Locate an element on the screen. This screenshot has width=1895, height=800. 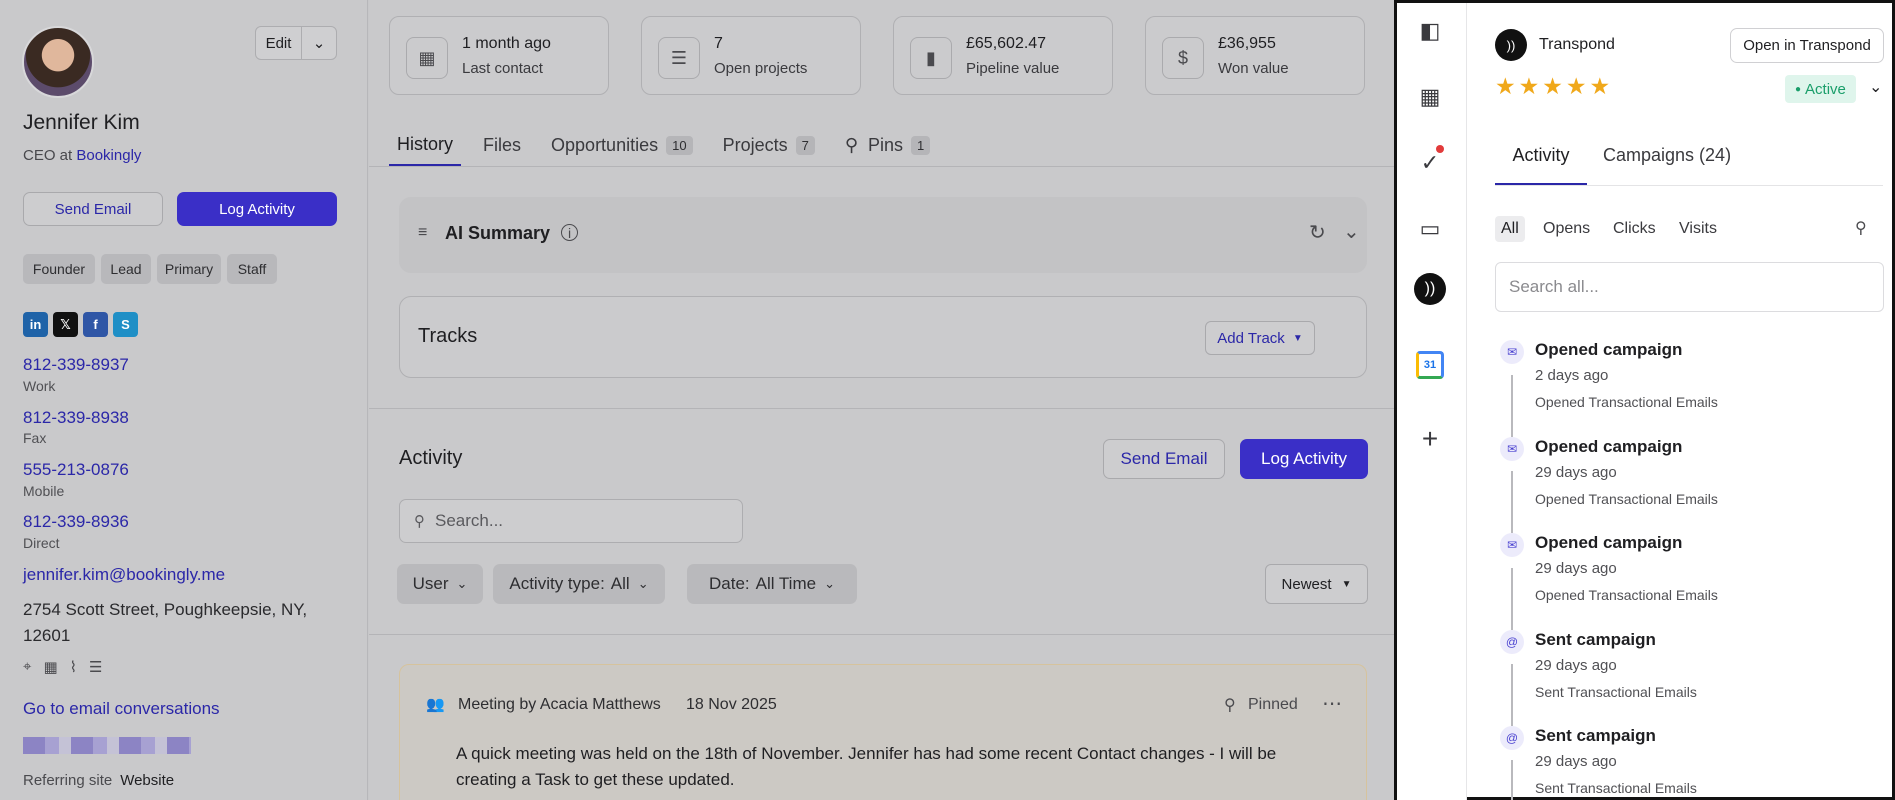
phone-link: 812-339-8937 is located at coordinates (76, 365).